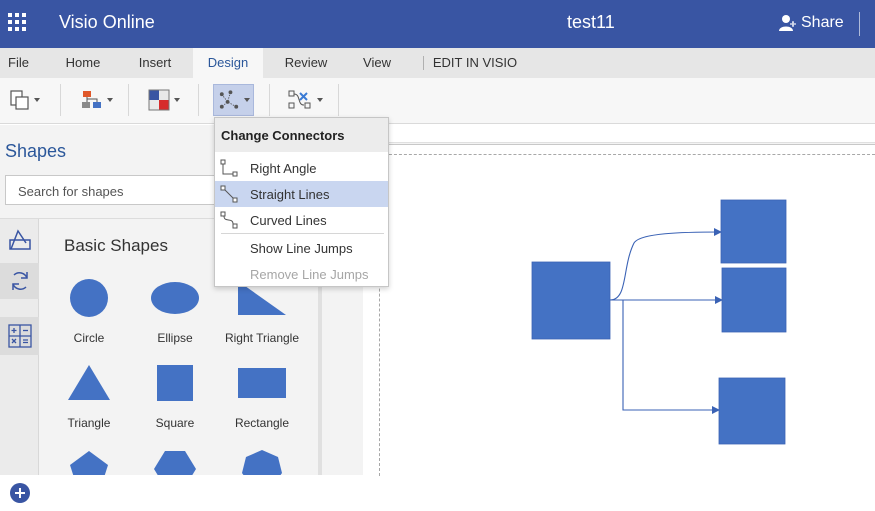  I want to click on menu-item-label: Remove Line Jumps, so click(309, 274).